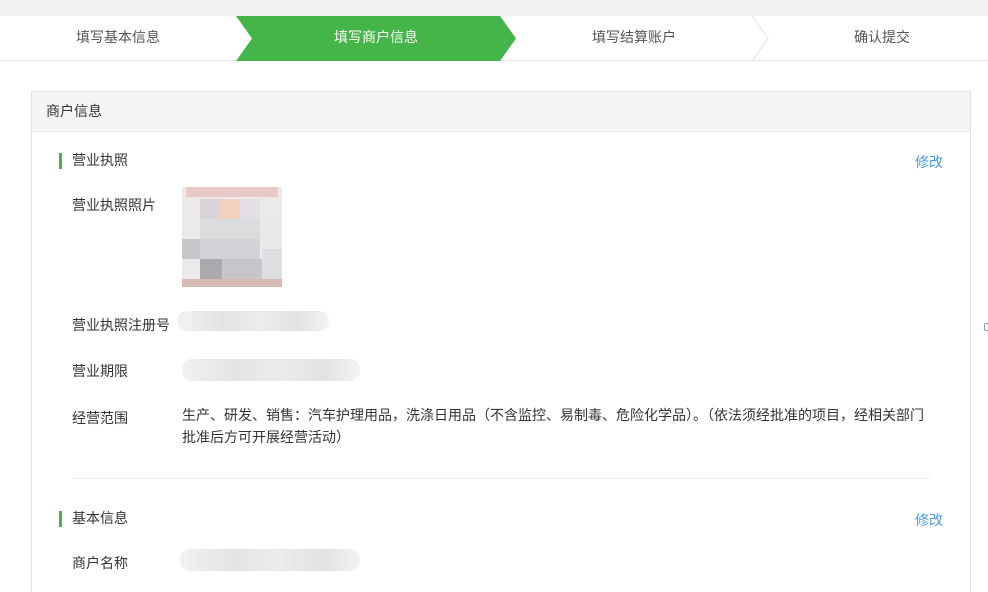 This screenshot has width=988, height=592. Describe the element at coordinates (100, 419) in the screenshot. I see `business-scope-label: 经营范围` at that location.